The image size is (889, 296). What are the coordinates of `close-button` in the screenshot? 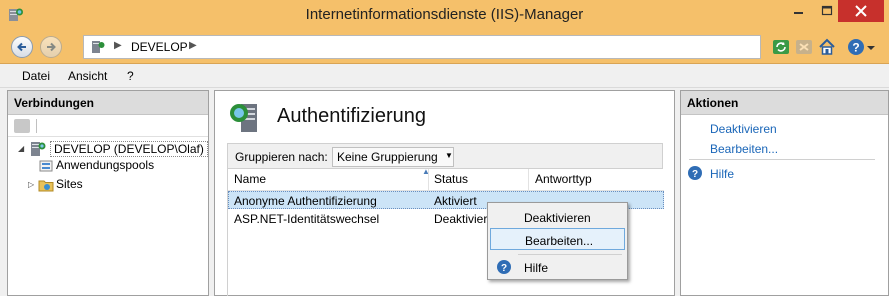 It's located at (861, 11).